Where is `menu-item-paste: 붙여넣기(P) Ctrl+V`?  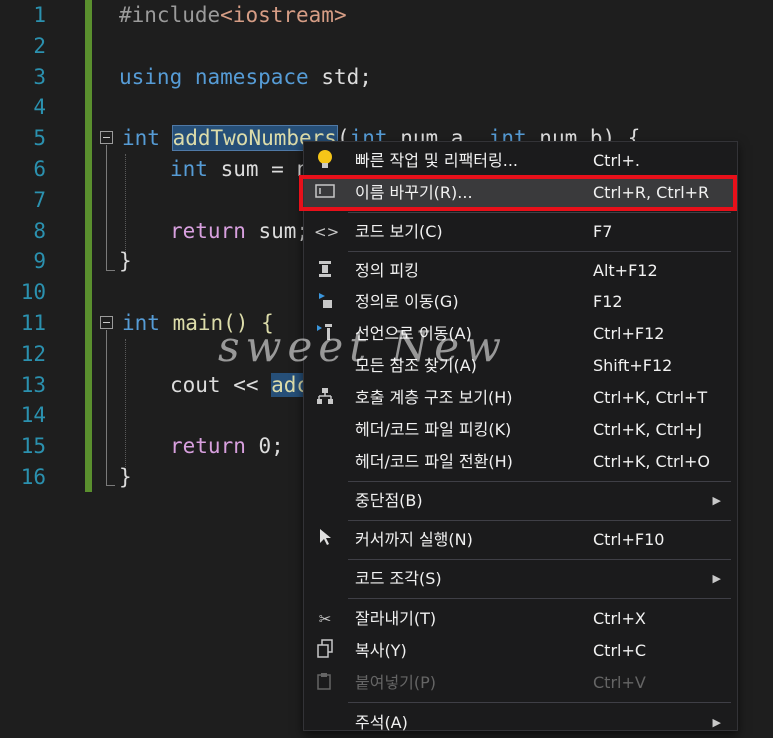 menu-item-paste: 붙여넣기(P) Ctrl+V is located at coordinates (520, 683).